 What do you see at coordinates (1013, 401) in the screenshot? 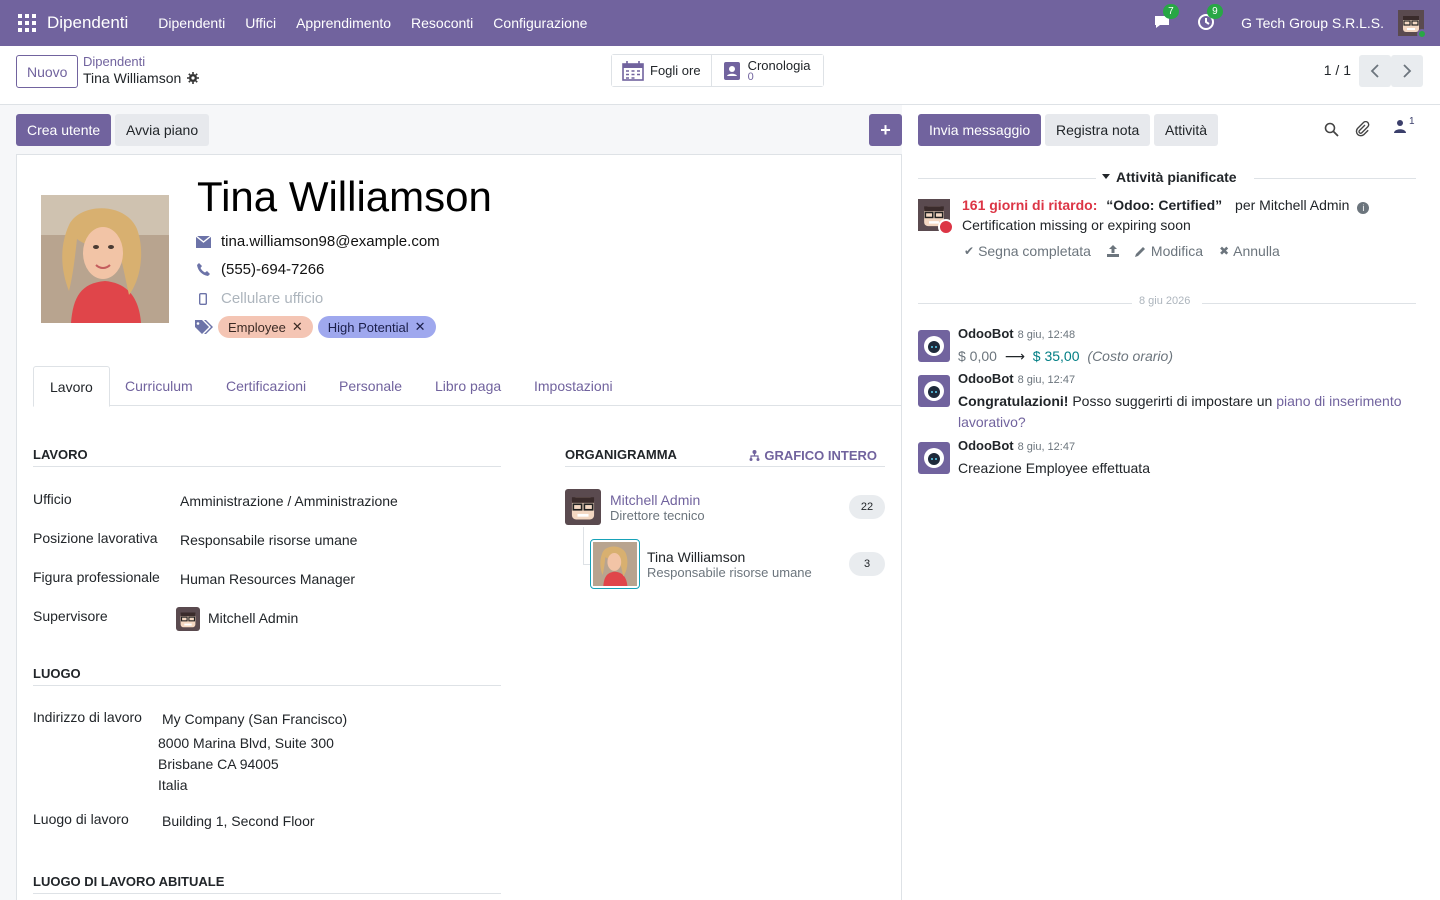
I see `message-bold-text: Congratulazioni!` at bounding box center [1013, 401].